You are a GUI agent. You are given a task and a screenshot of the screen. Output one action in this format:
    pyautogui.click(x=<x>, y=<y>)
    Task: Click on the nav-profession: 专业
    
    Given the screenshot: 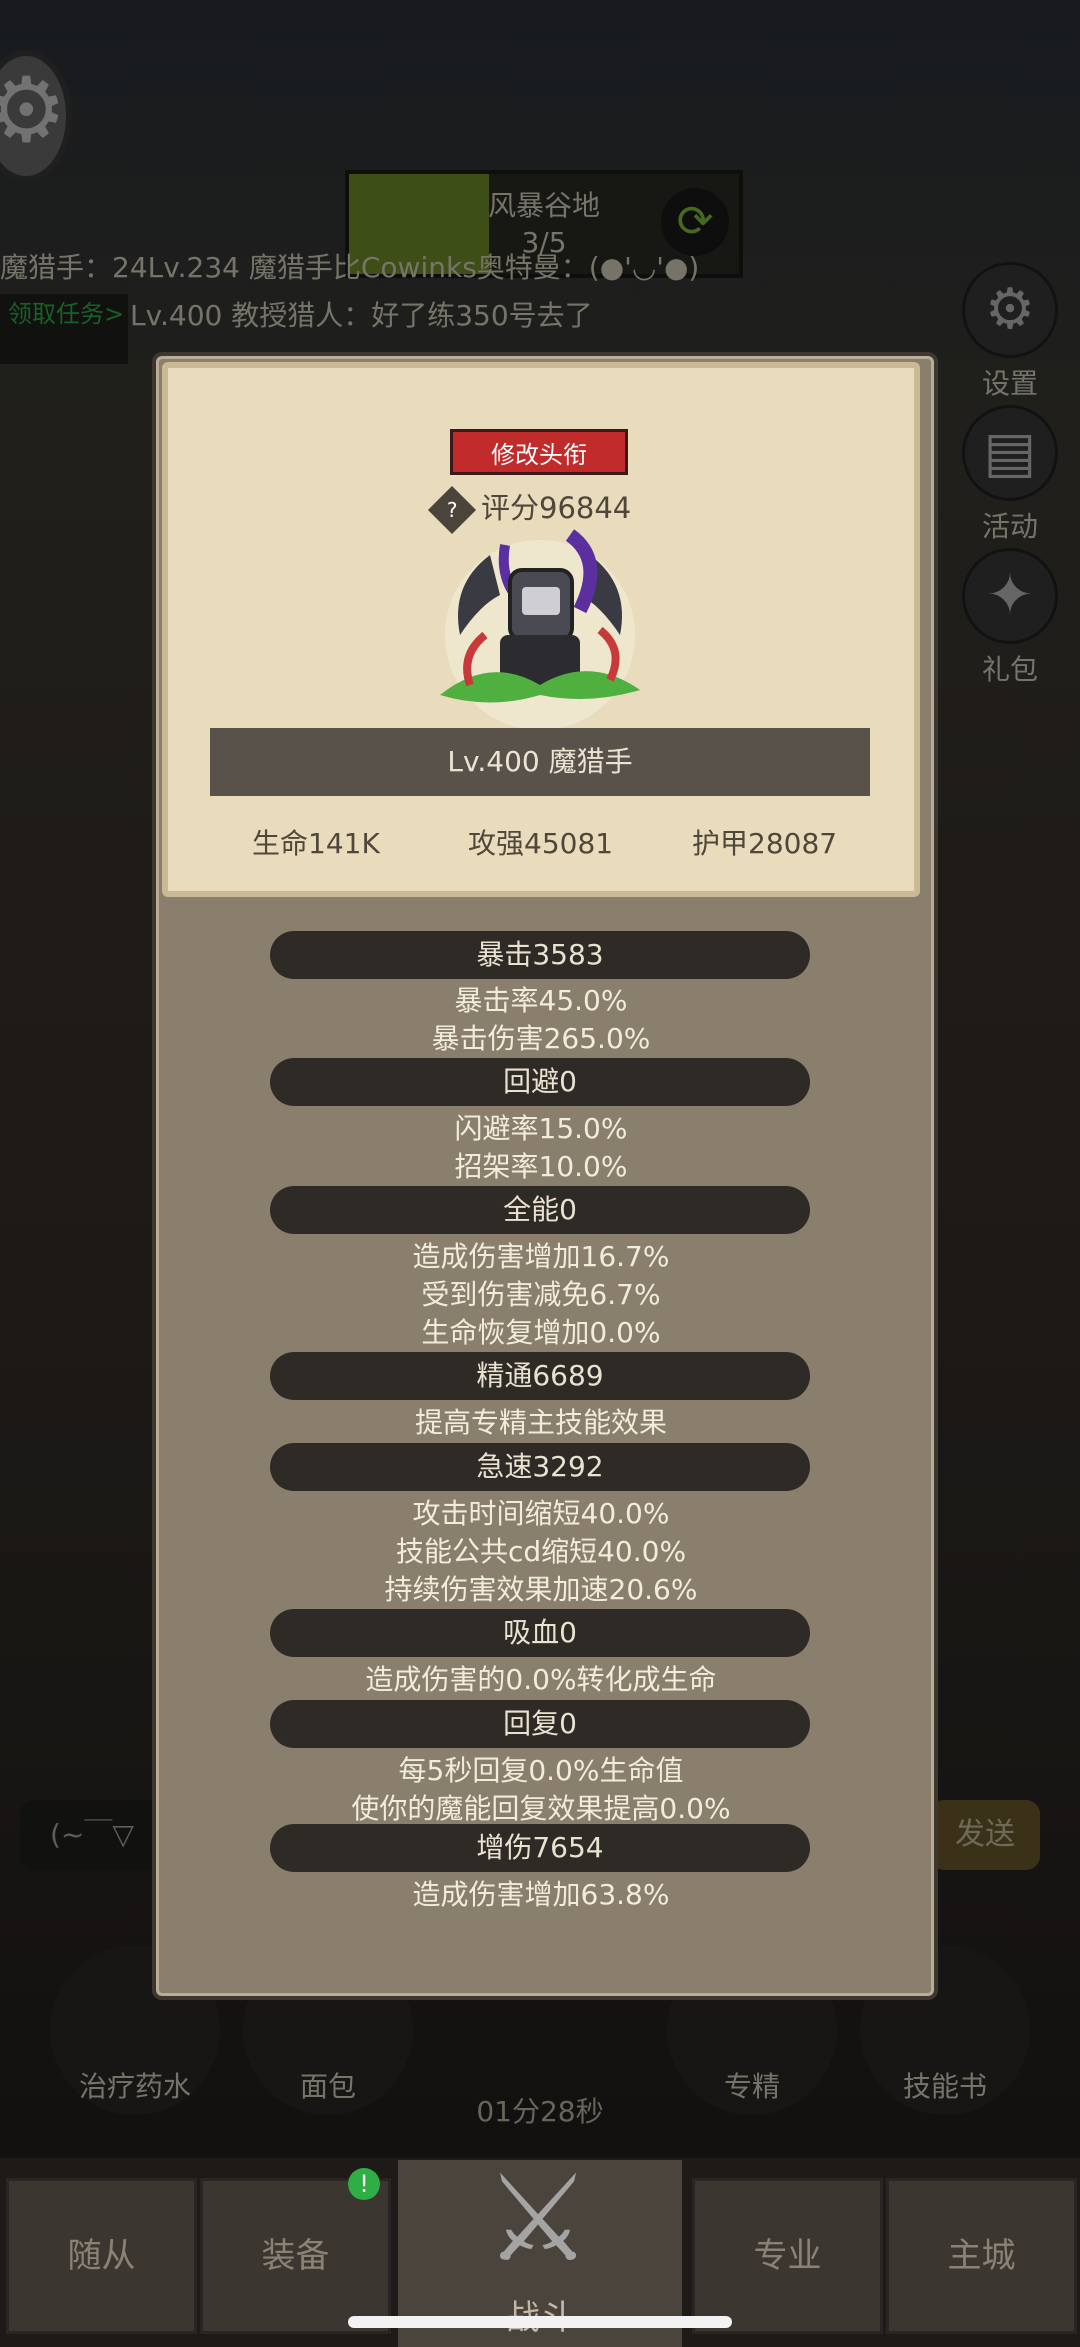 What is the action you would take?
    pyautogui.click(x=787, y=2256)
    